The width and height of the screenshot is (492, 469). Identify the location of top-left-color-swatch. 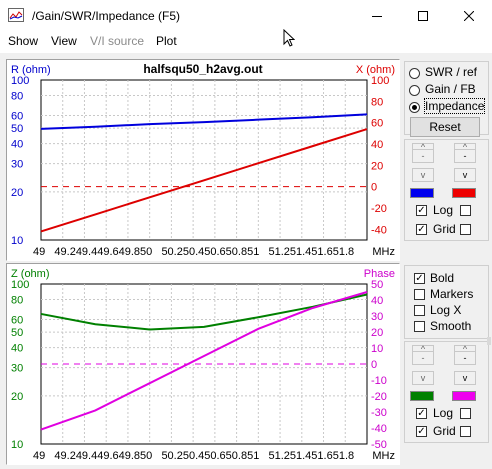
(422, 193).